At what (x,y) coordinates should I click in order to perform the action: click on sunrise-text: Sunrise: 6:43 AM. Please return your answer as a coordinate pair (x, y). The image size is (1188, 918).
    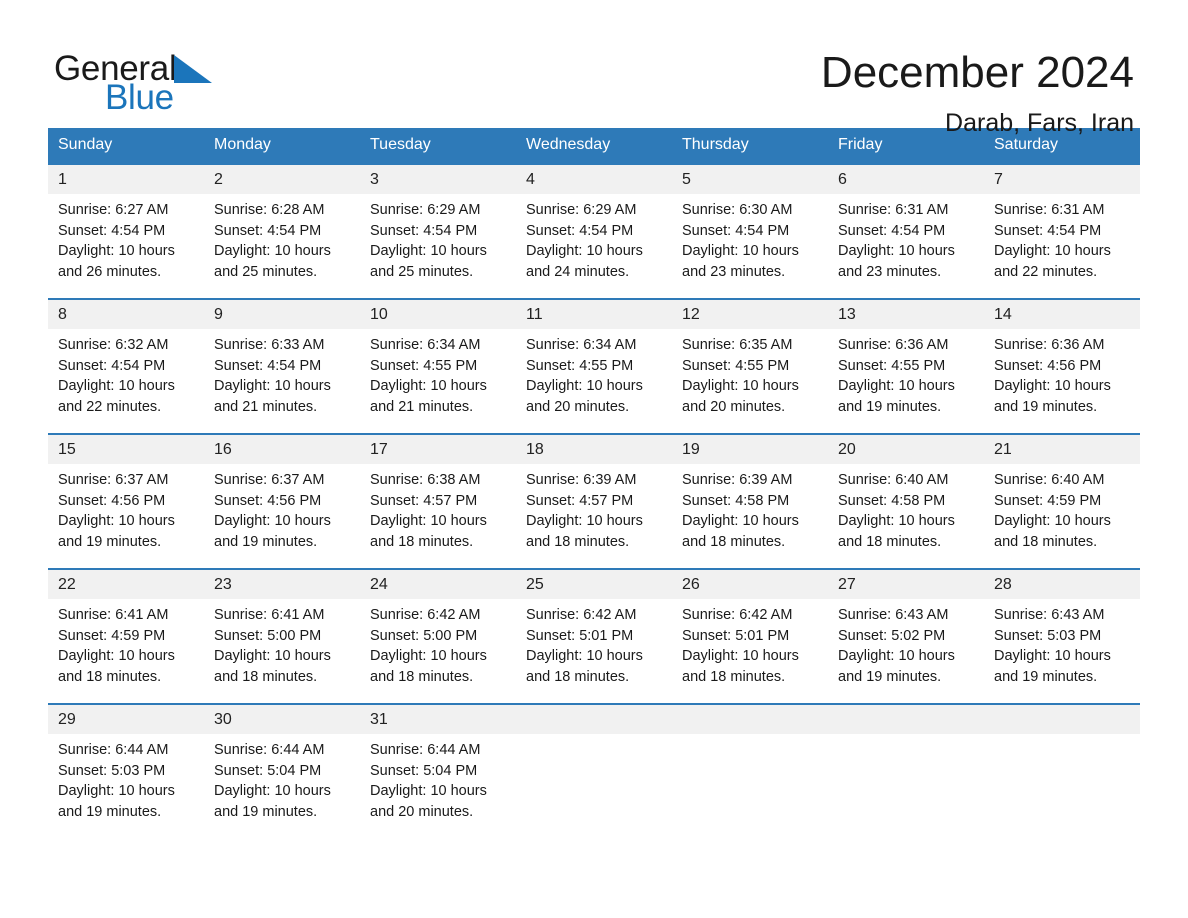
    Looking at the image, I should click on (893, 615).